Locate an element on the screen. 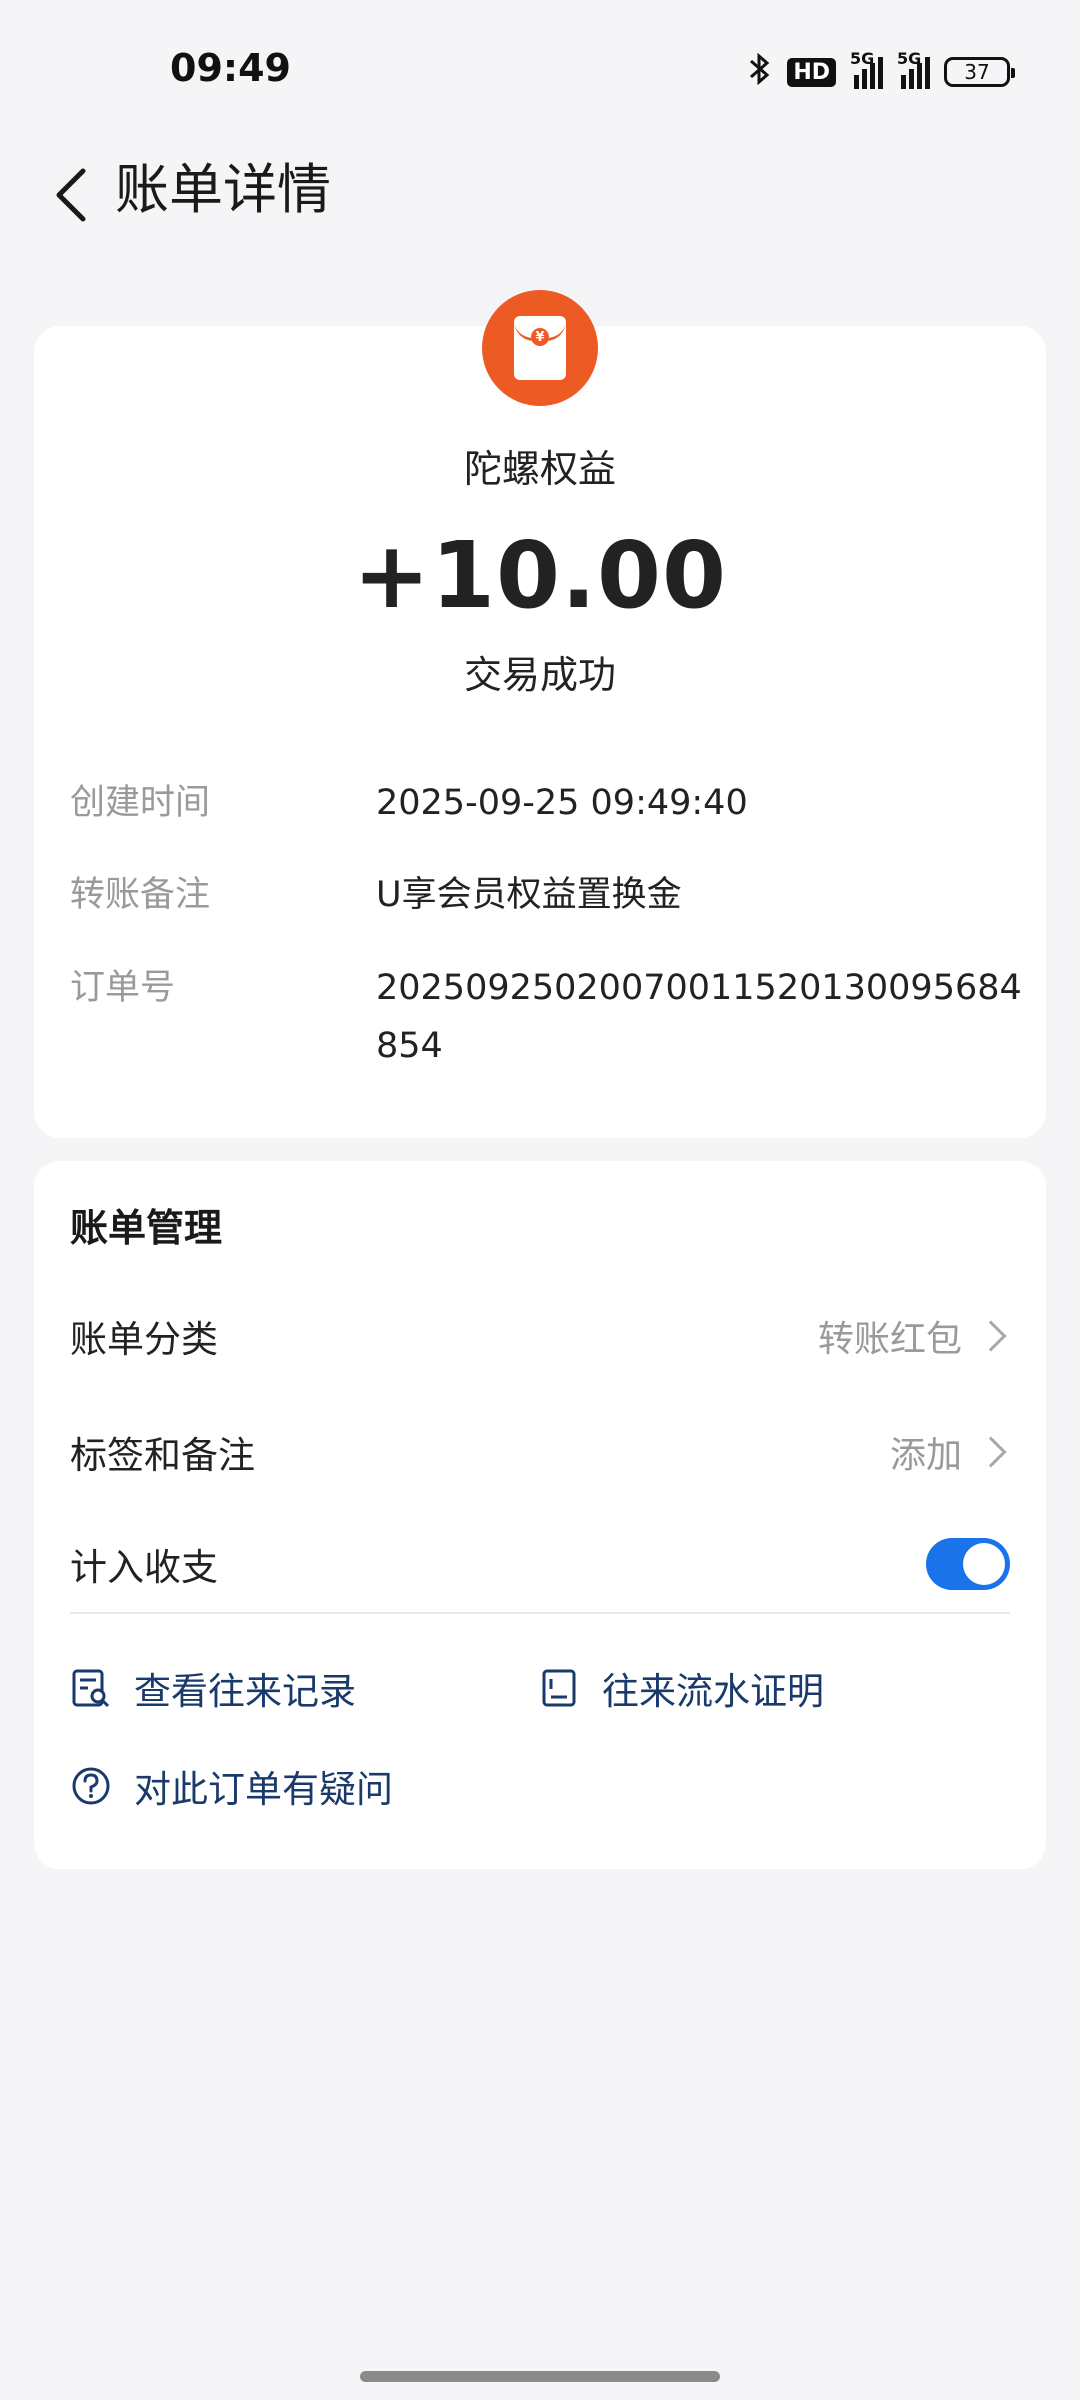 Image resolution: width=1080 pixels, height=2400 pixels. status-bar: 09:49 HD 5G 5G 37 is located at coordinates (540, 70).